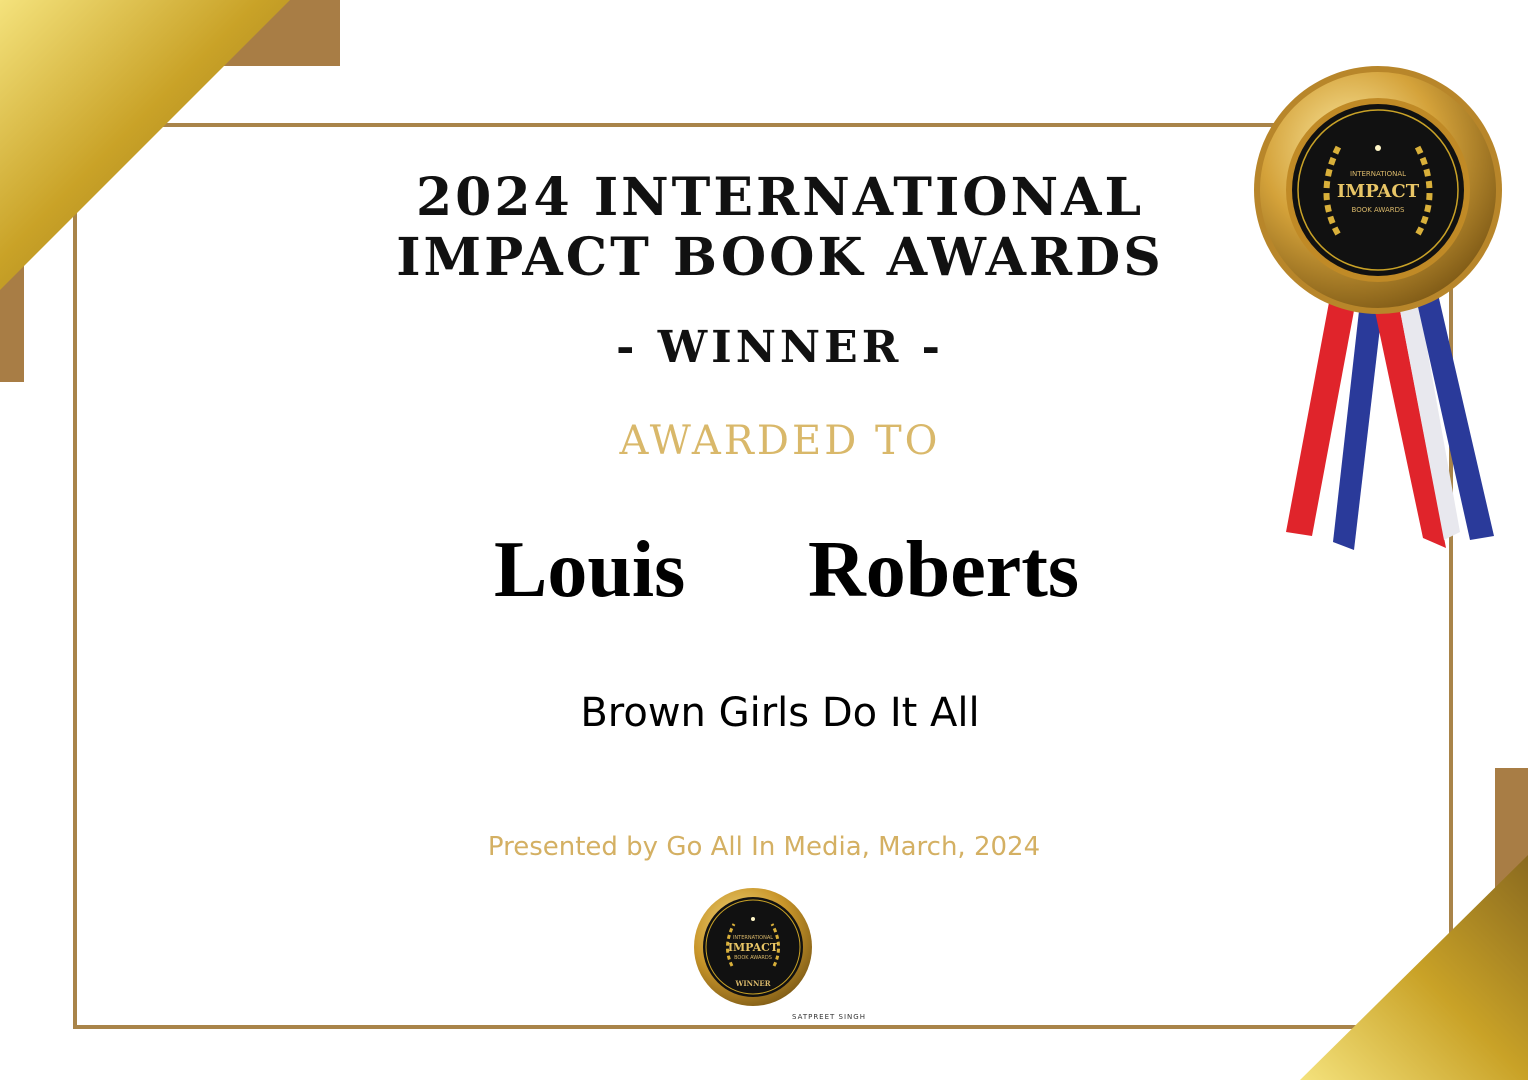 The image size is (1528, 1080). Describe the element at coordinates (944, 570) in the screenshot. I see `recipient-last-name: Roberts` at that location.